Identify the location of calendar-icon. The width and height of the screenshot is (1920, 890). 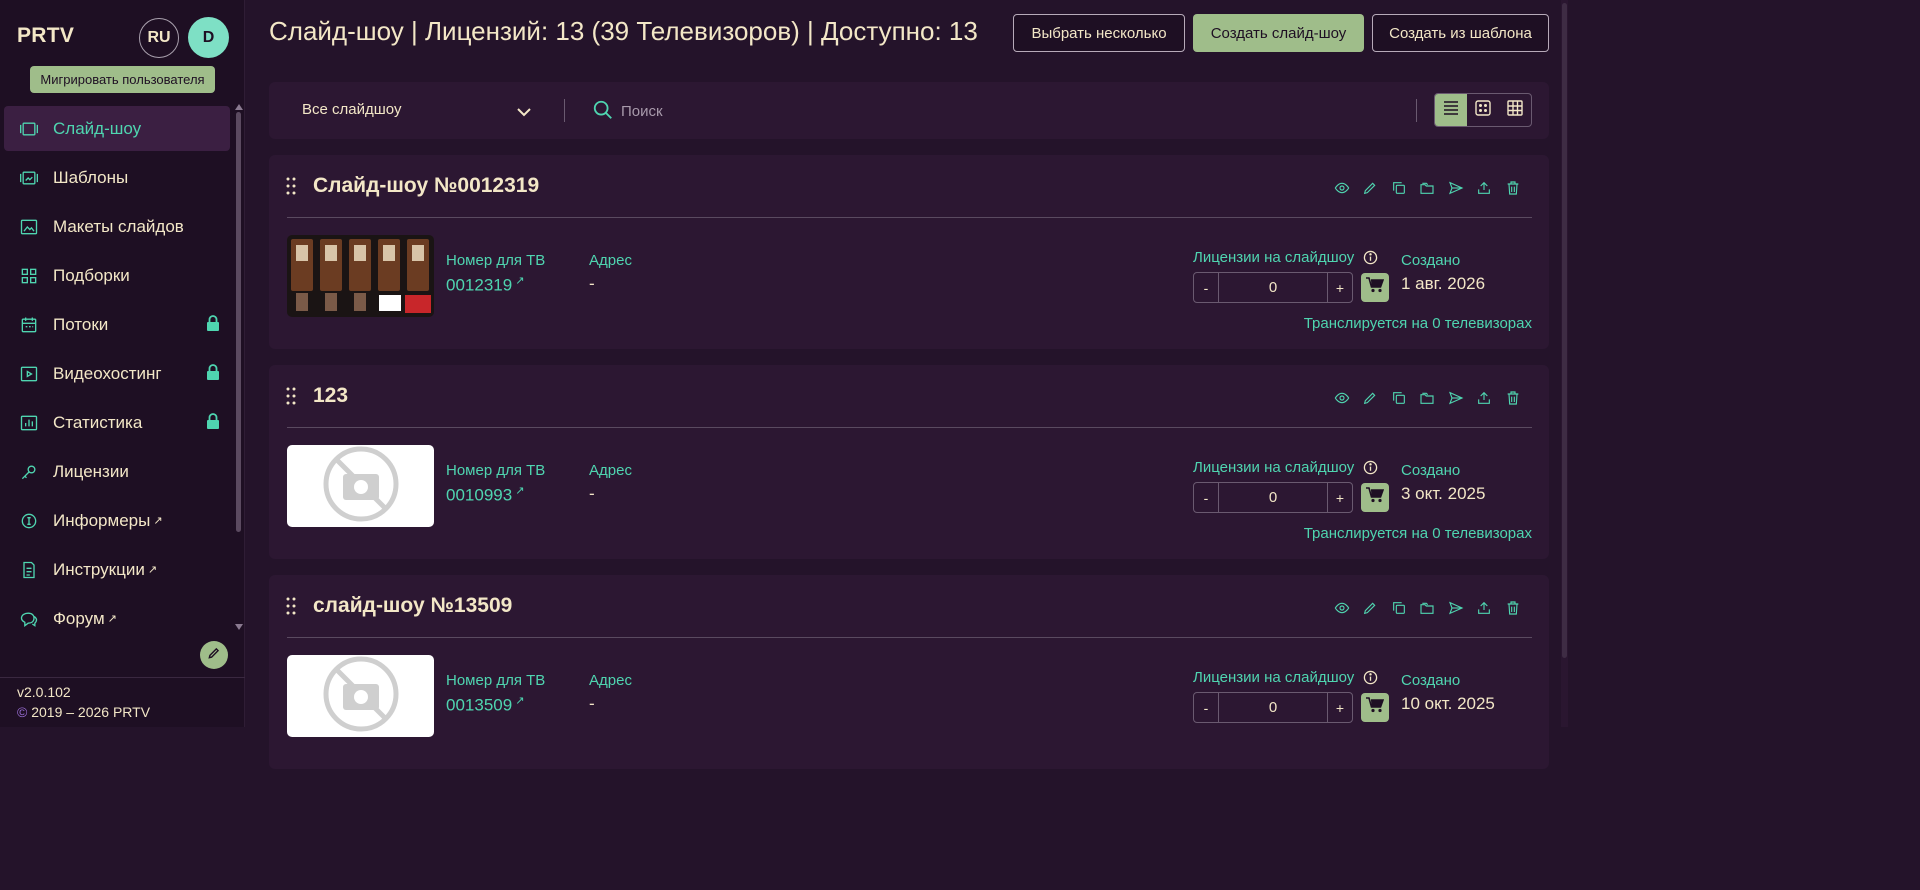
(29, 325).